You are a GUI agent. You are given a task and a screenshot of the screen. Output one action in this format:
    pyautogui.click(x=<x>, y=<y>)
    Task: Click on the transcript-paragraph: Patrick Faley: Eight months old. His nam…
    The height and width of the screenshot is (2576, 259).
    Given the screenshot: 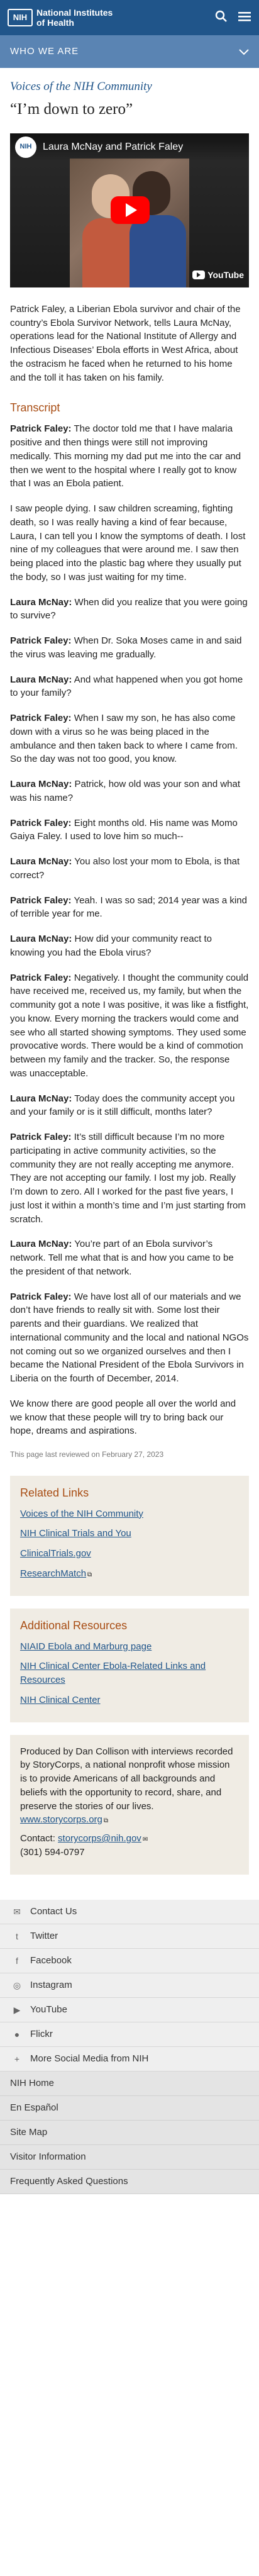 What is the action you would take?
    pyautogui.click(x=129, y=830)
    